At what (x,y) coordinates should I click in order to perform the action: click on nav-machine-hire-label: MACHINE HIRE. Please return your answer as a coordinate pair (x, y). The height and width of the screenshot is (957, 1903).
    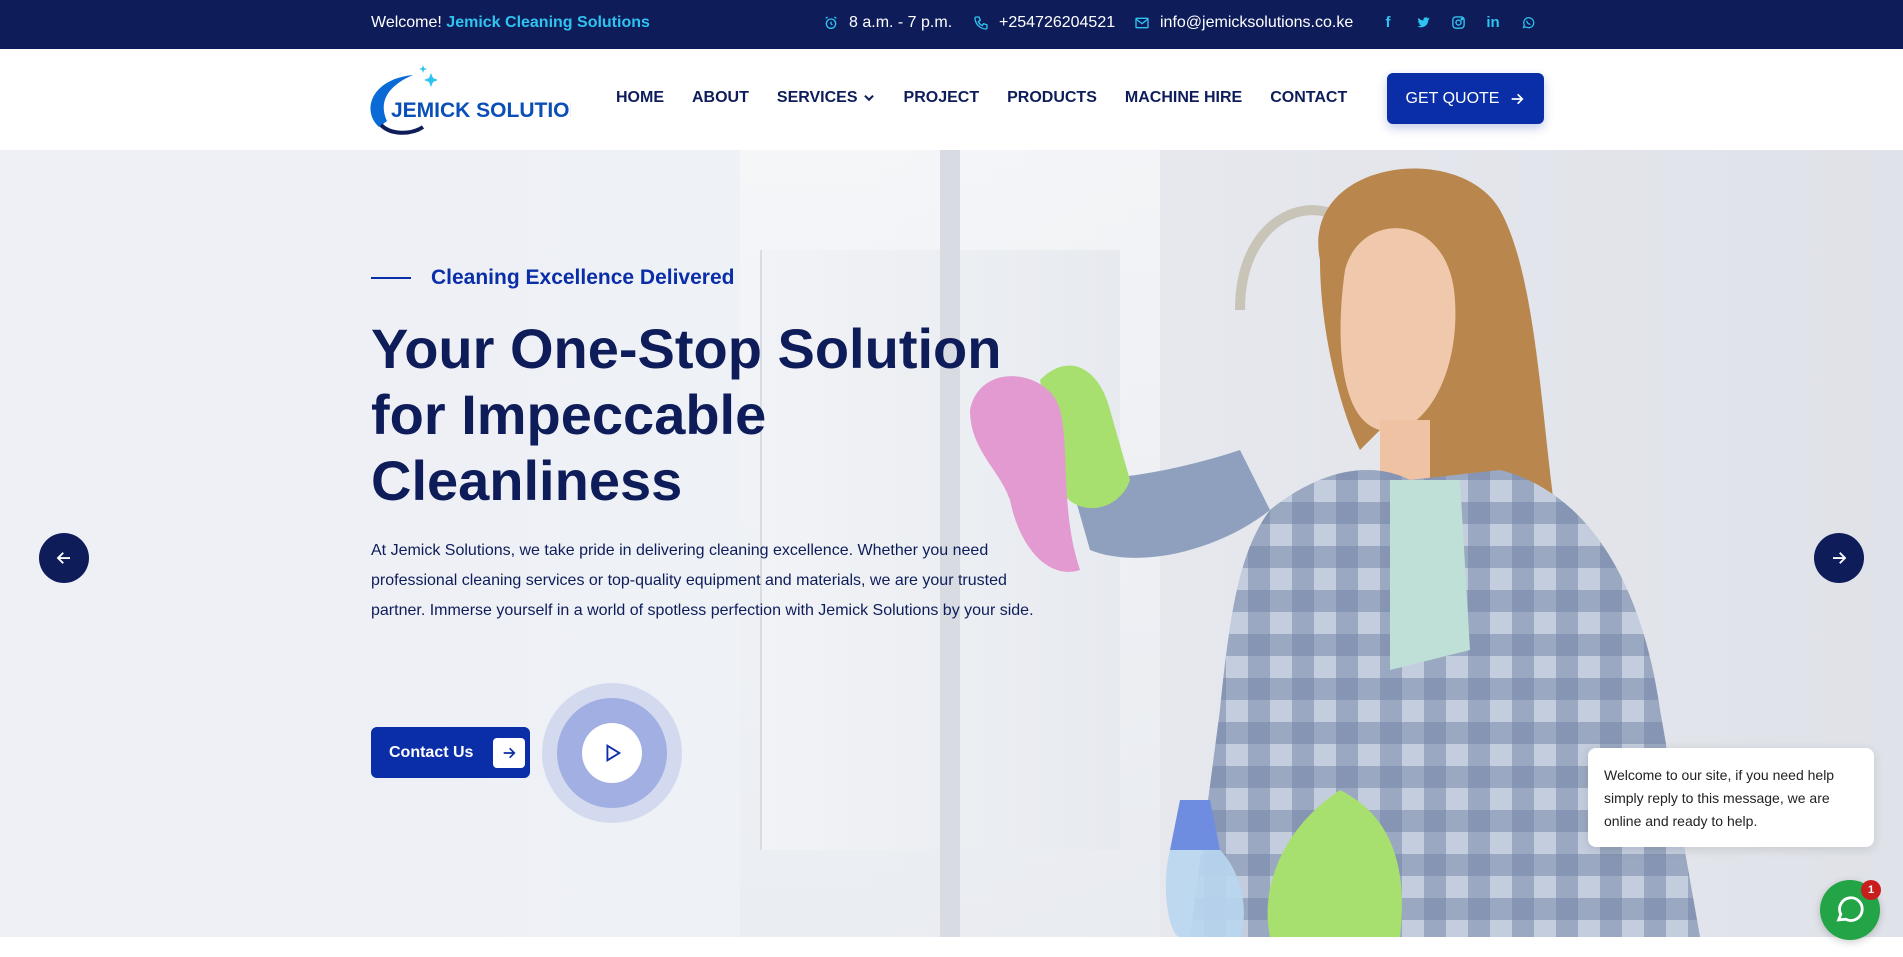
    Looking at the image, I should click on (1183, 97).